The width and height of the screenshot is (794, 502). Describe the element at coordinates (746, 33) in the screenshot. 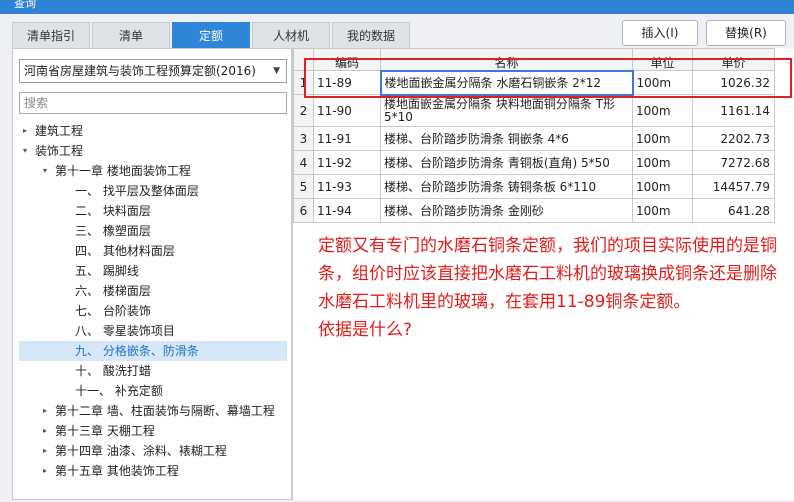

I see `replace-button: 替换(R)` at that location.